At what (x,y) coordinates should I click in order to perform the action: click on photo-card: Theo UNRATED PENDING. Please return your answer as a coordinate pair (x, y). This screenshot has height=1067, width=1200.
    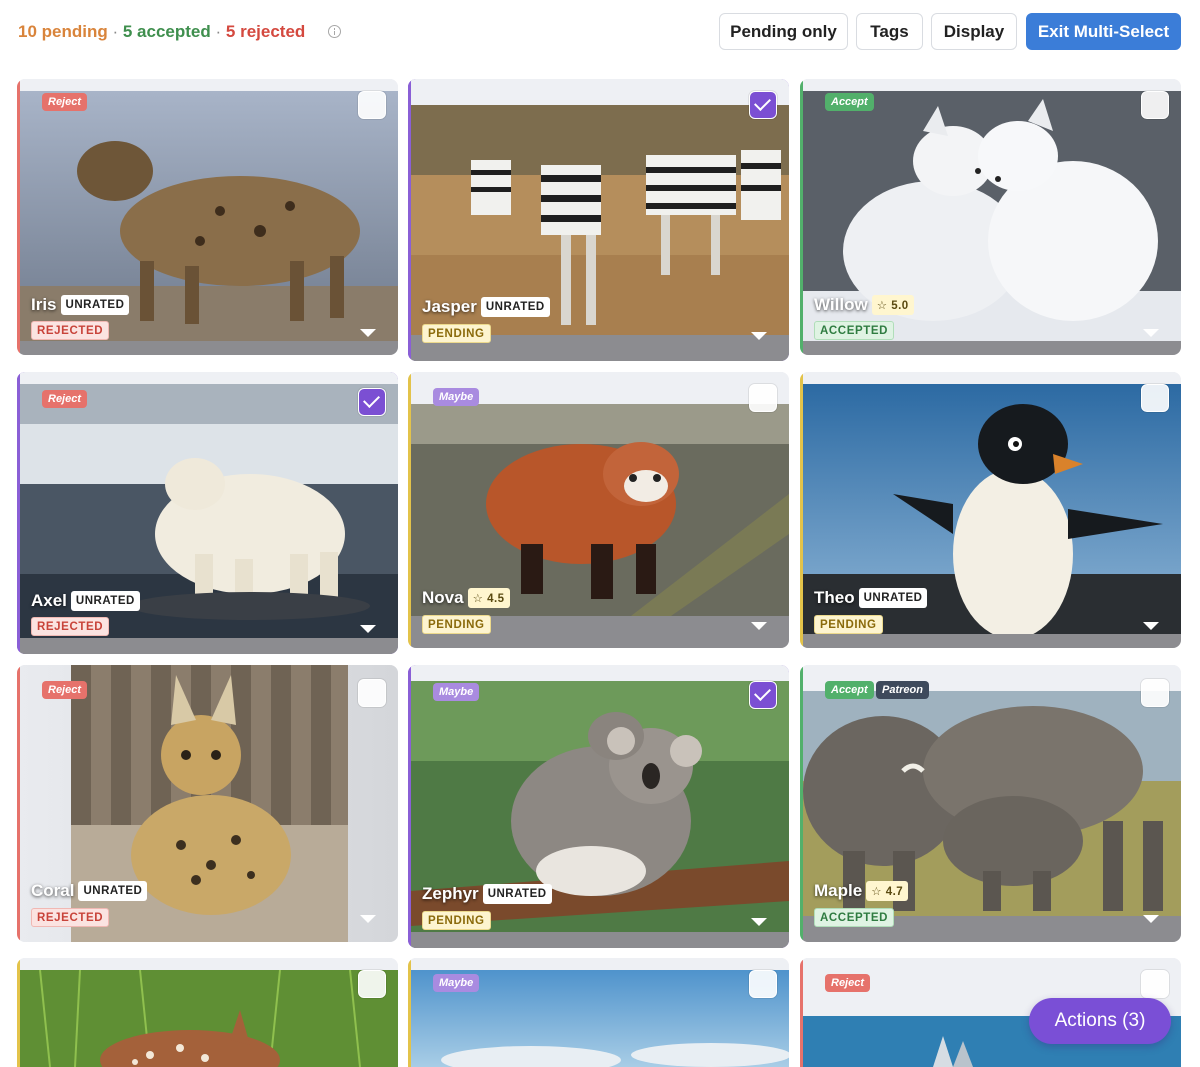
    Looking at the image, I should click on (990, 510).